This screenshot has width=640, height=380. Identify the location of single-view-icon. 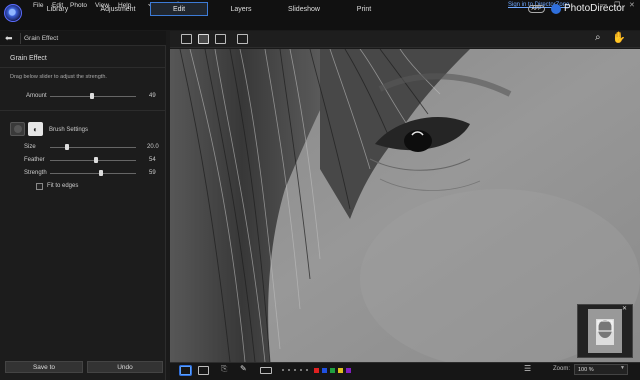
(186, 39).